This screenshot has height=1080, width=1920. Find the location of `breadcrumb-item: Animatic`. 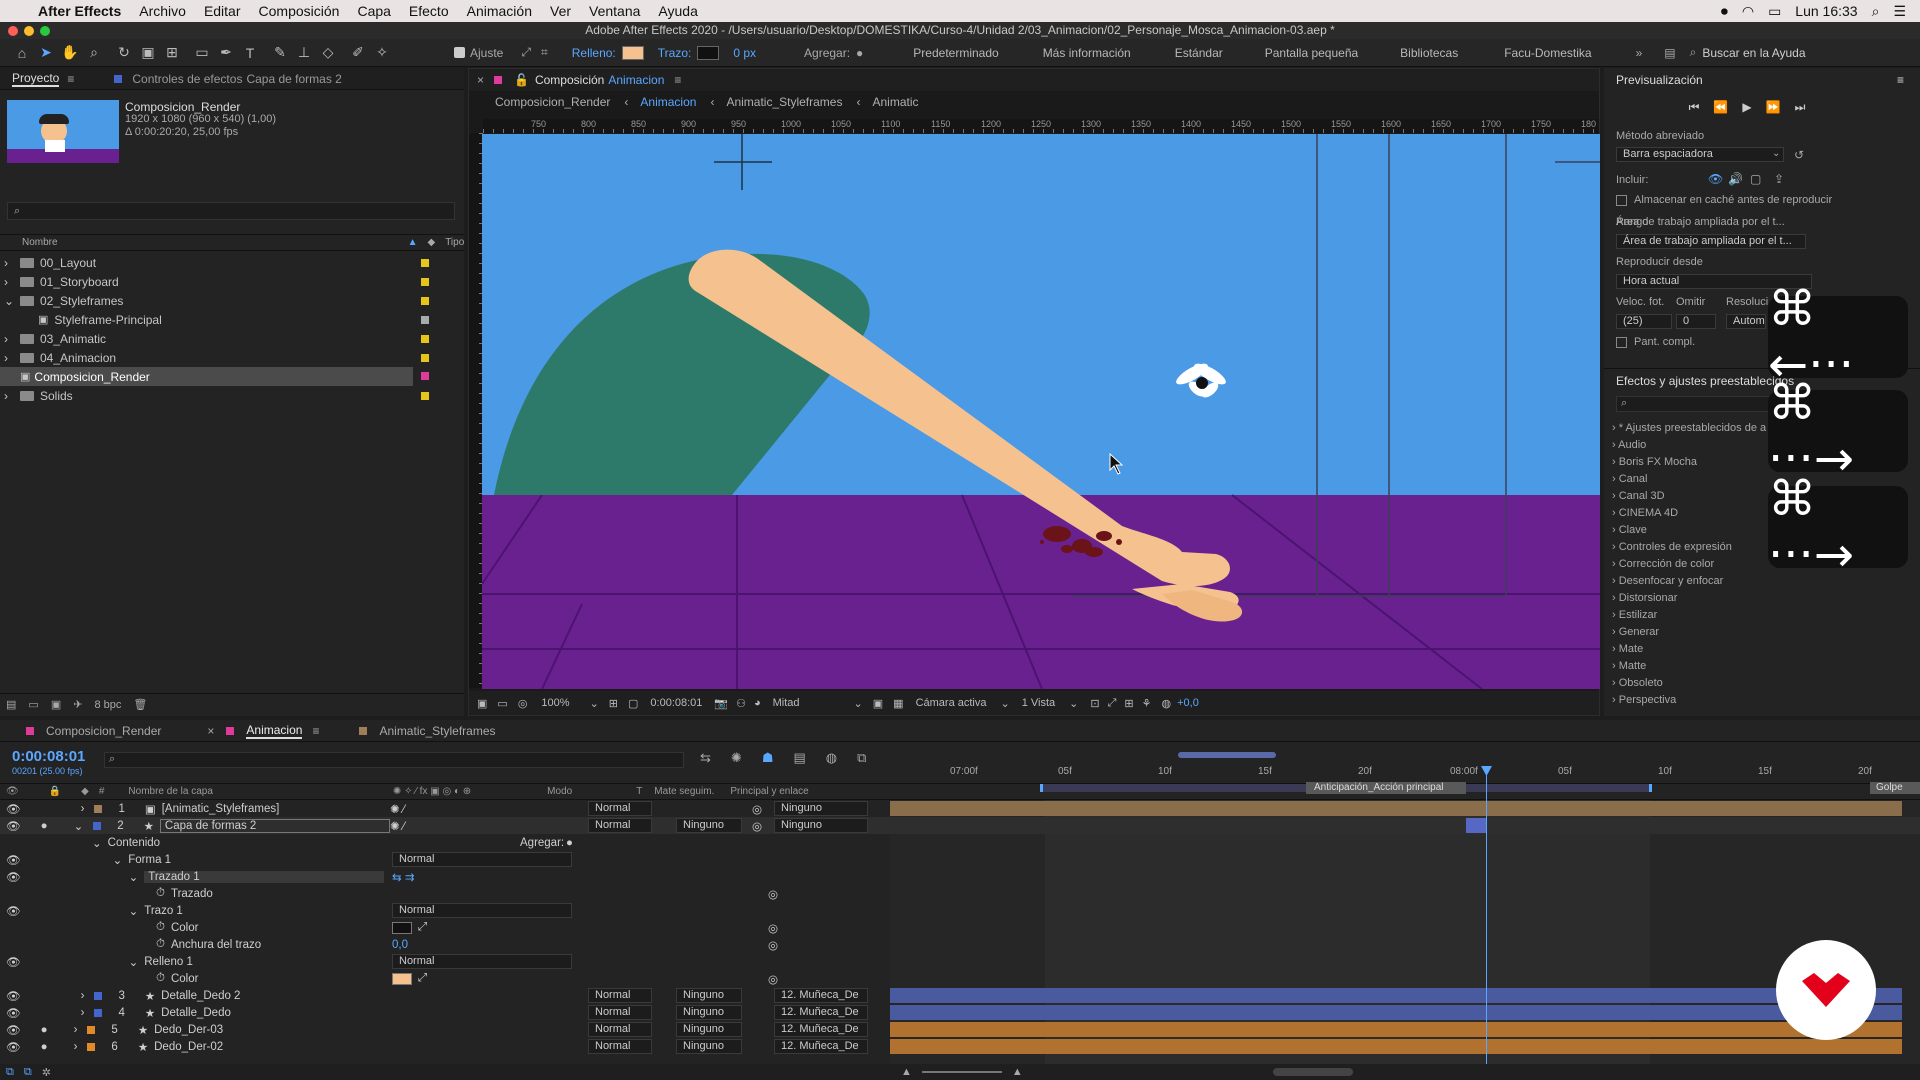

breadcrumb-item: Animatic is located at coordinates (895, 102).